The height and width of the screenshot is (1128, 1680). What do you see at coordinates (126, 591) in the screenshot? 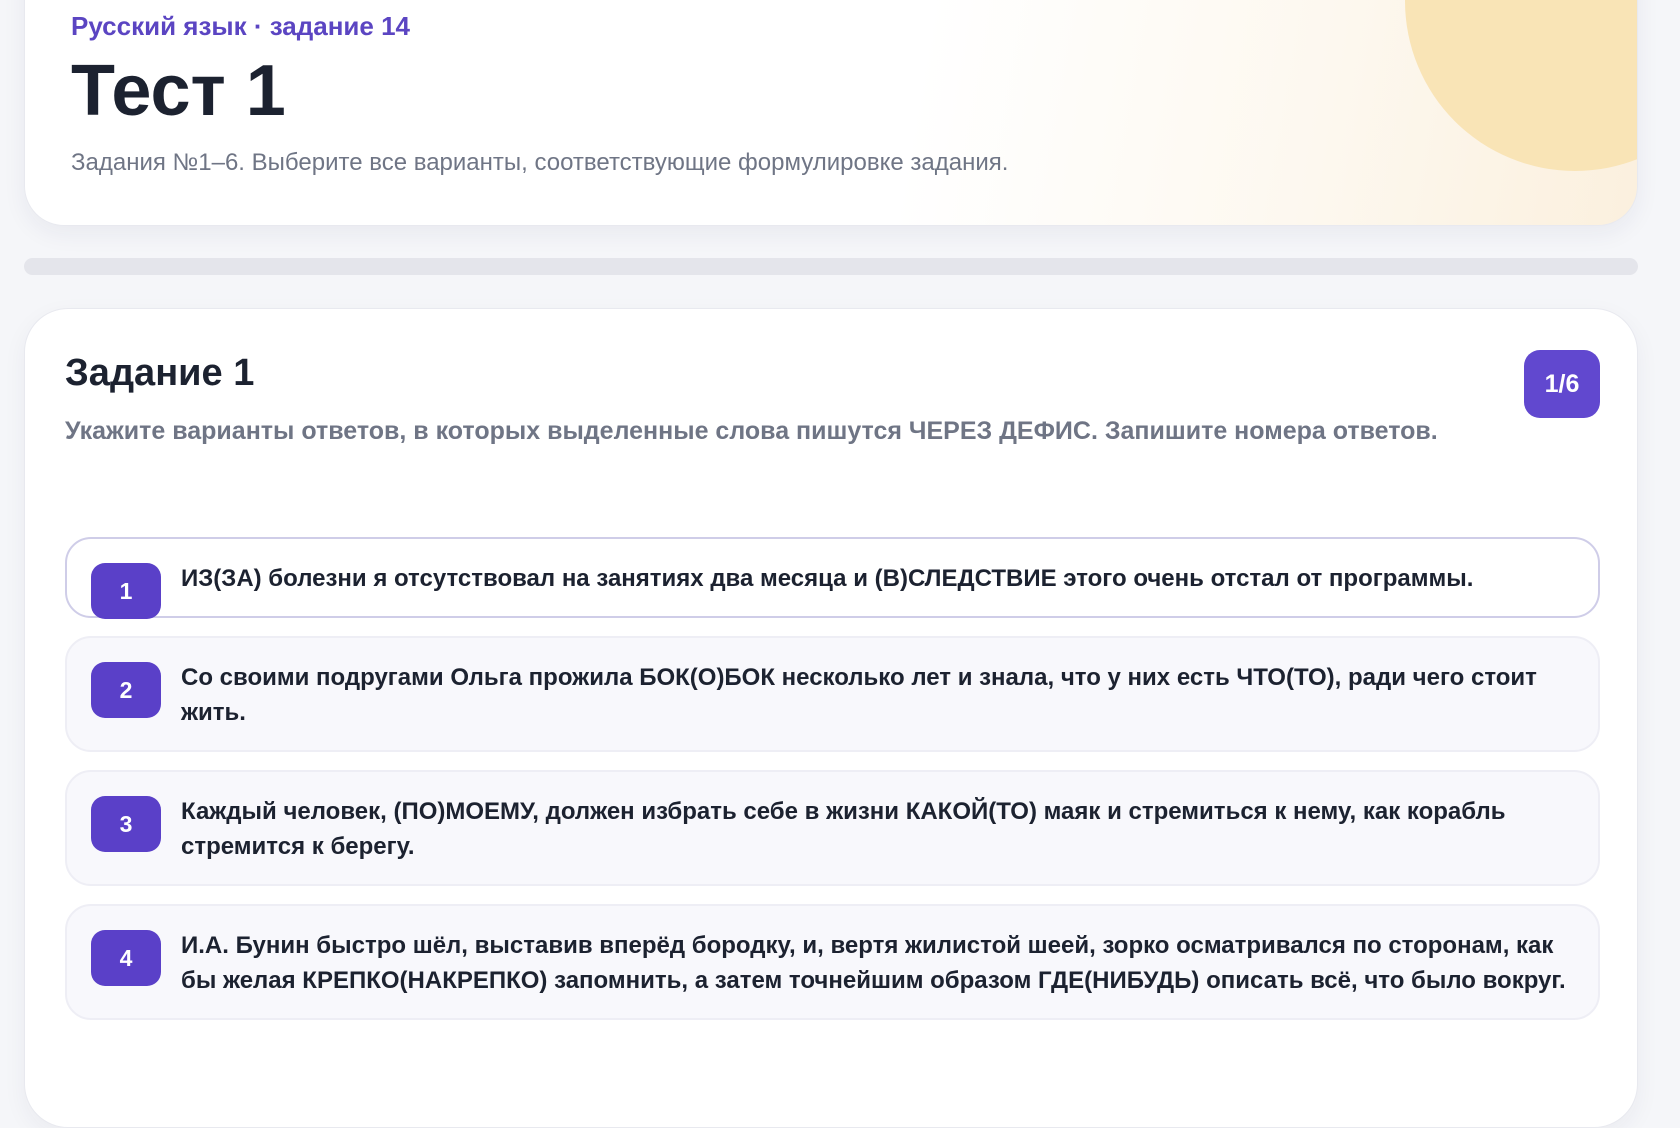
I see `option-number-badge: 1` at bounding box center [126, 591].